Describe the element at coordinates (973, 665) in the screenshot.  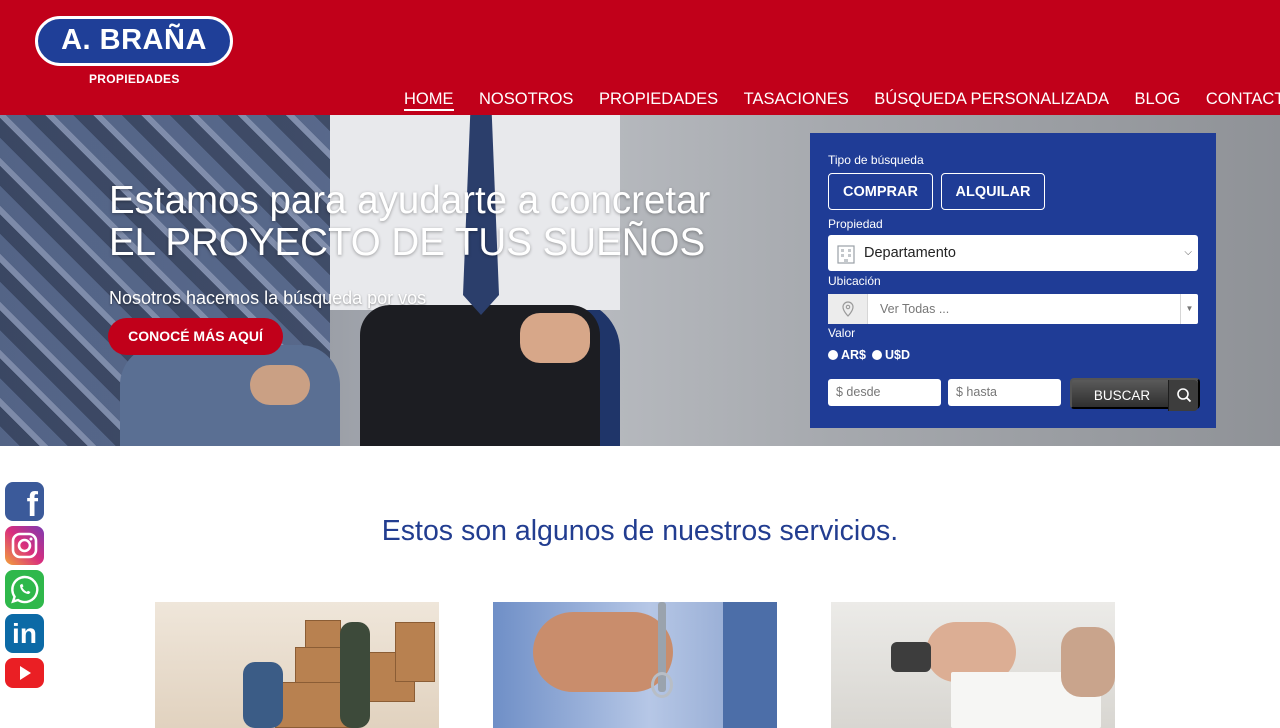
I see `service-card-firma` at that location.